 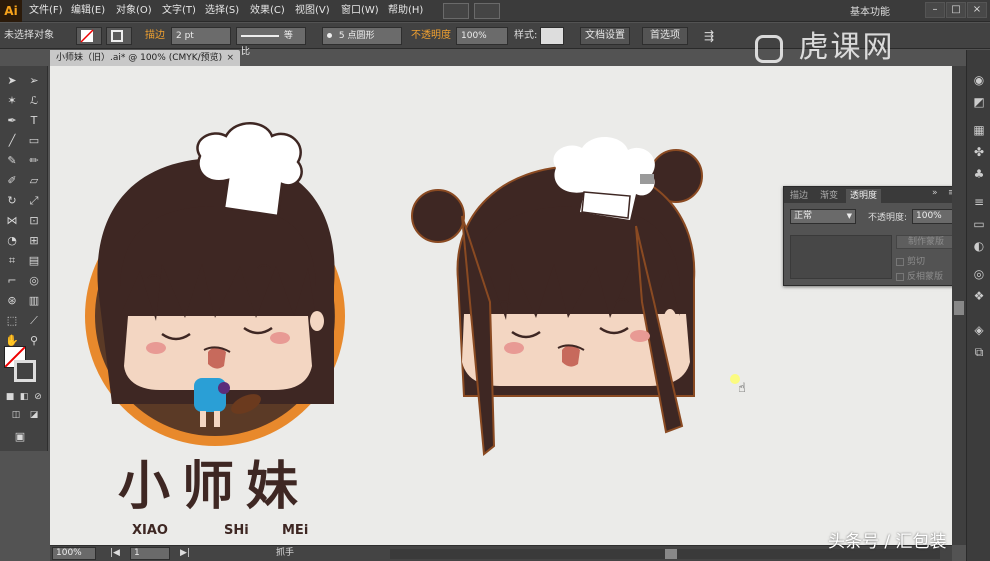 I want to click on screen-mode-icon: ▣, so click(x=20, y=437).